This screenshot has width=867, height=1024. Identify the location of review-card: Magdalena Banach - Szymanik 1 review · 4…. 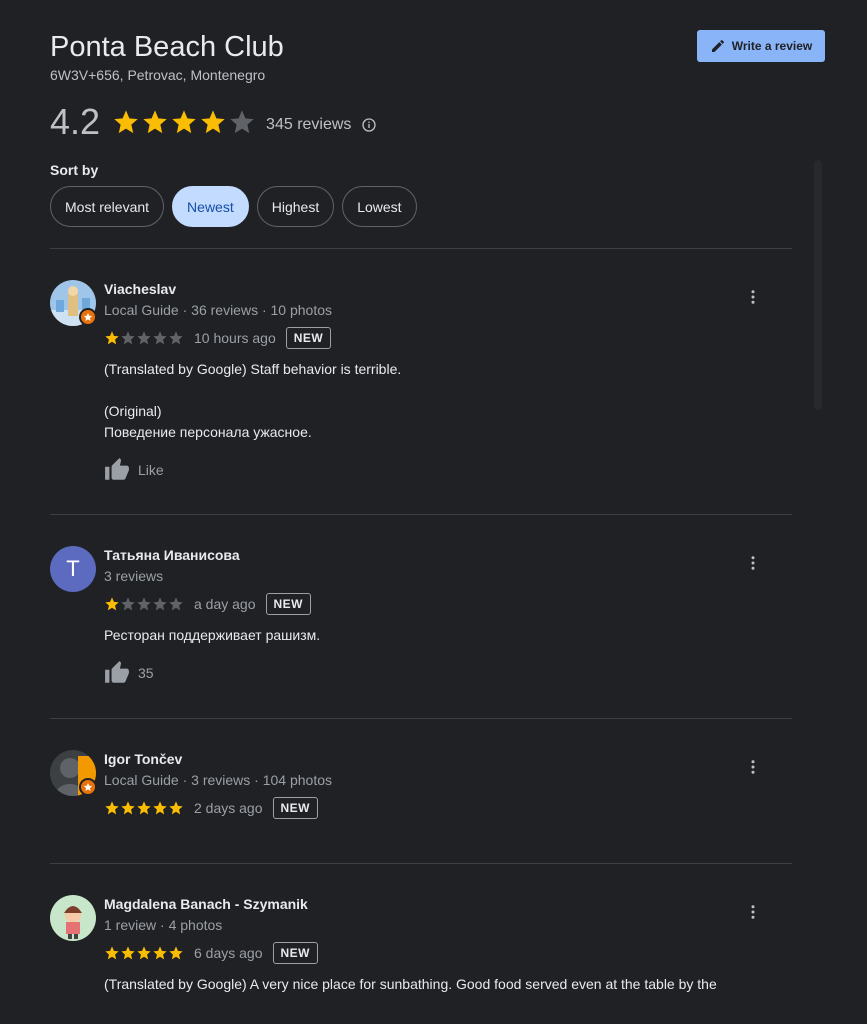
(421, 950).